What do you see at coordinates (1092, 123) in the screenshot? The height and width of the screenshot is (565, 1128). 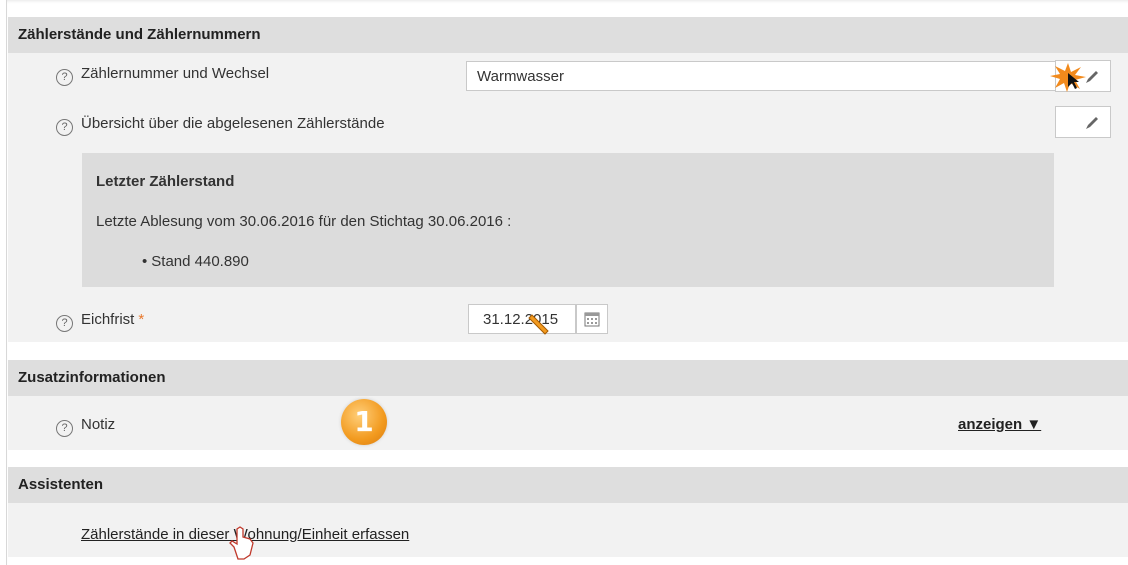 I see `pencil-icon` at bounding box center [1092, 123].